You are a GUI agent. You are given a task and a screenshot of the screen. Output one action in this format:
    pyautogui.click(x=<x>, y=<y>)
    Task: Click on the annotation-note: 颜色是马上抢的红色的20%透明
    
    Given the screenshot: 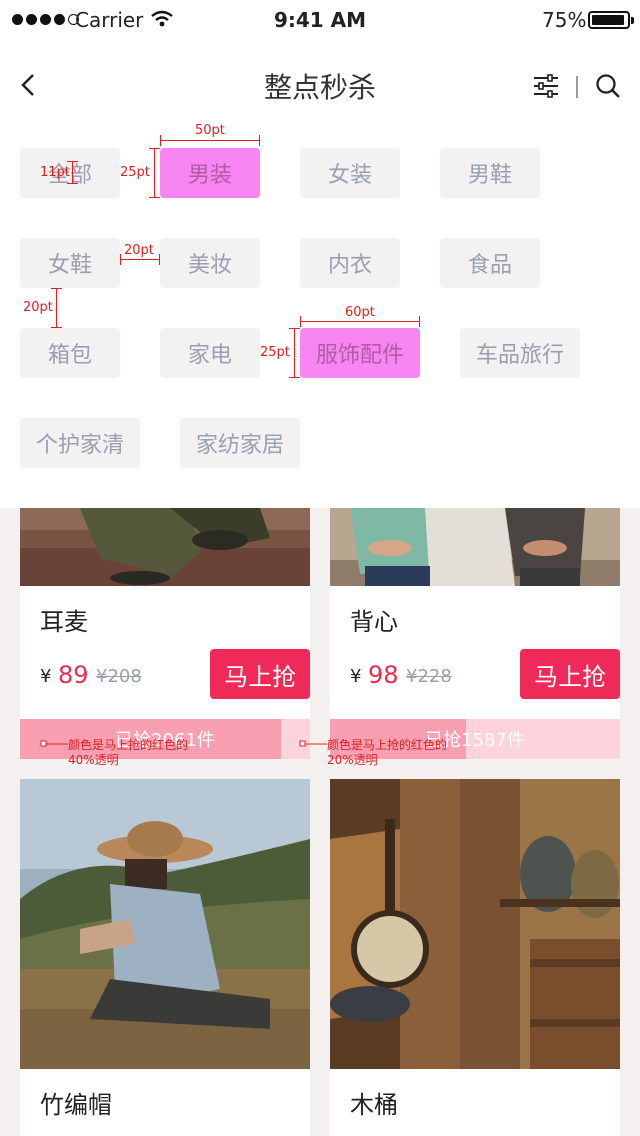 What is the action you would take?
    pyautogui.click(x=387, y=752)
    